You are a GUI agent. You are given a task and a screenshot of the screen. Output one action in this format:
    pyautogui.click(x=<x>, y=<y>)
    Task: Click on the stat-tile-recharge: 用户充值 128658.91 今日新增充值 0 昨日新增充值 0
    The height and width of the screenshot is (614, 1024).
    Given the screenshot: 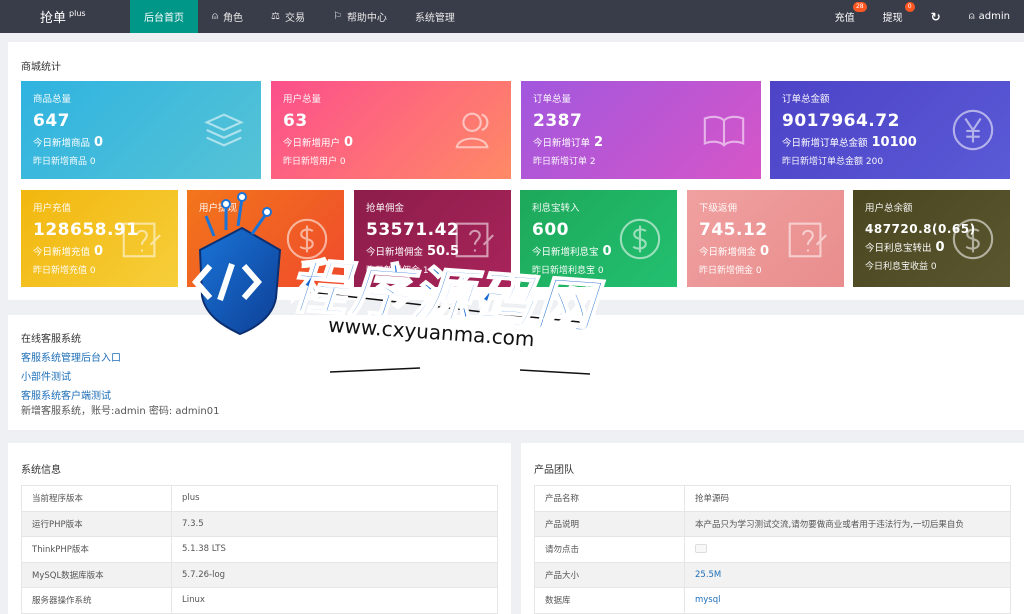 What is the action you would take?
    pyautogui.click(x=99, y=238)
    